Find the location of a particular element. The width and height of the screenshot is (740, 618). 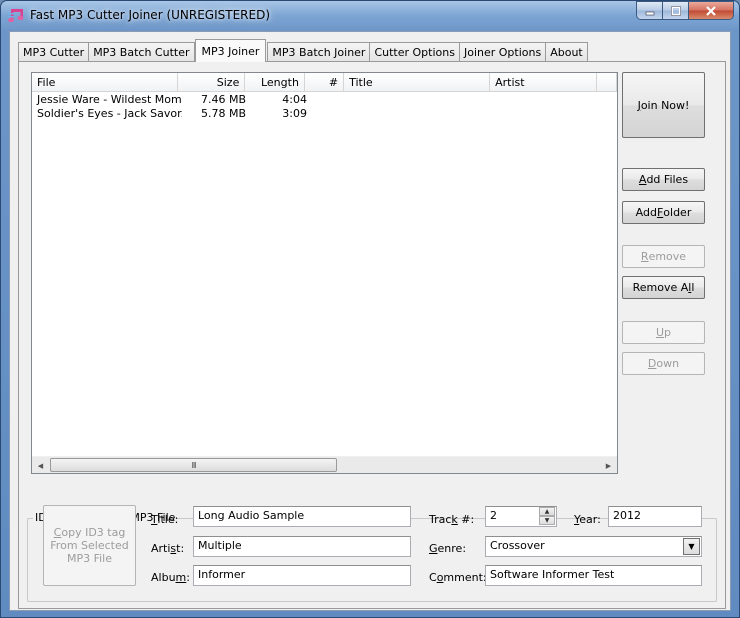

spin-down-icon: ▼ is located at coordinates (547, 520).